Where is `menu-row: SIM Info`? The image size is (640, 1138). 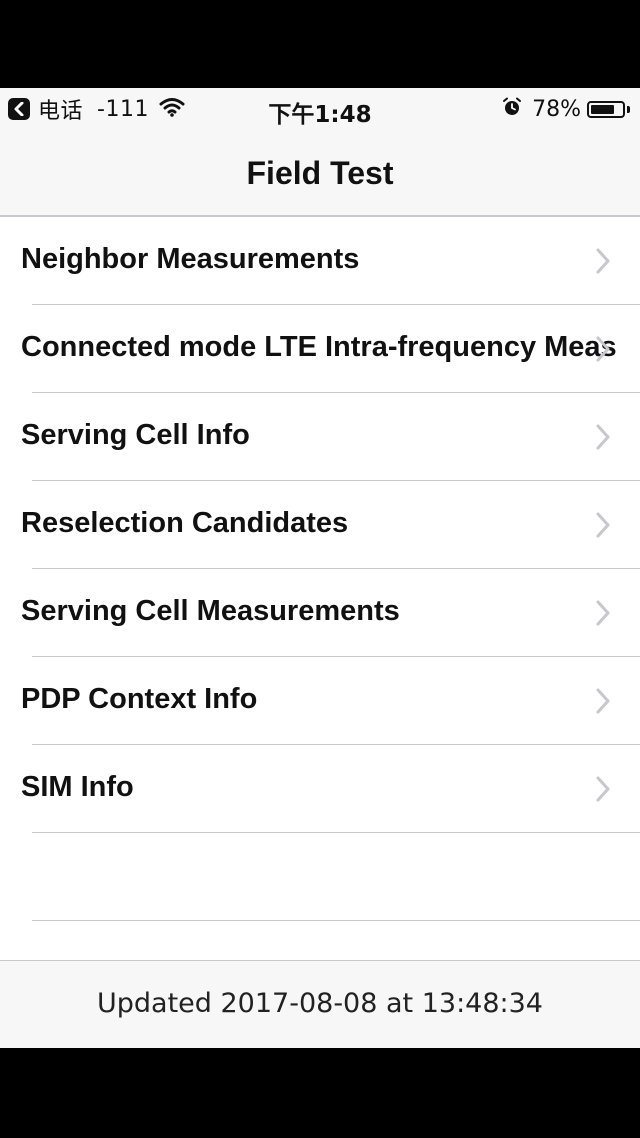
menu-row: SIM Info is located at coordinates (320, 789).